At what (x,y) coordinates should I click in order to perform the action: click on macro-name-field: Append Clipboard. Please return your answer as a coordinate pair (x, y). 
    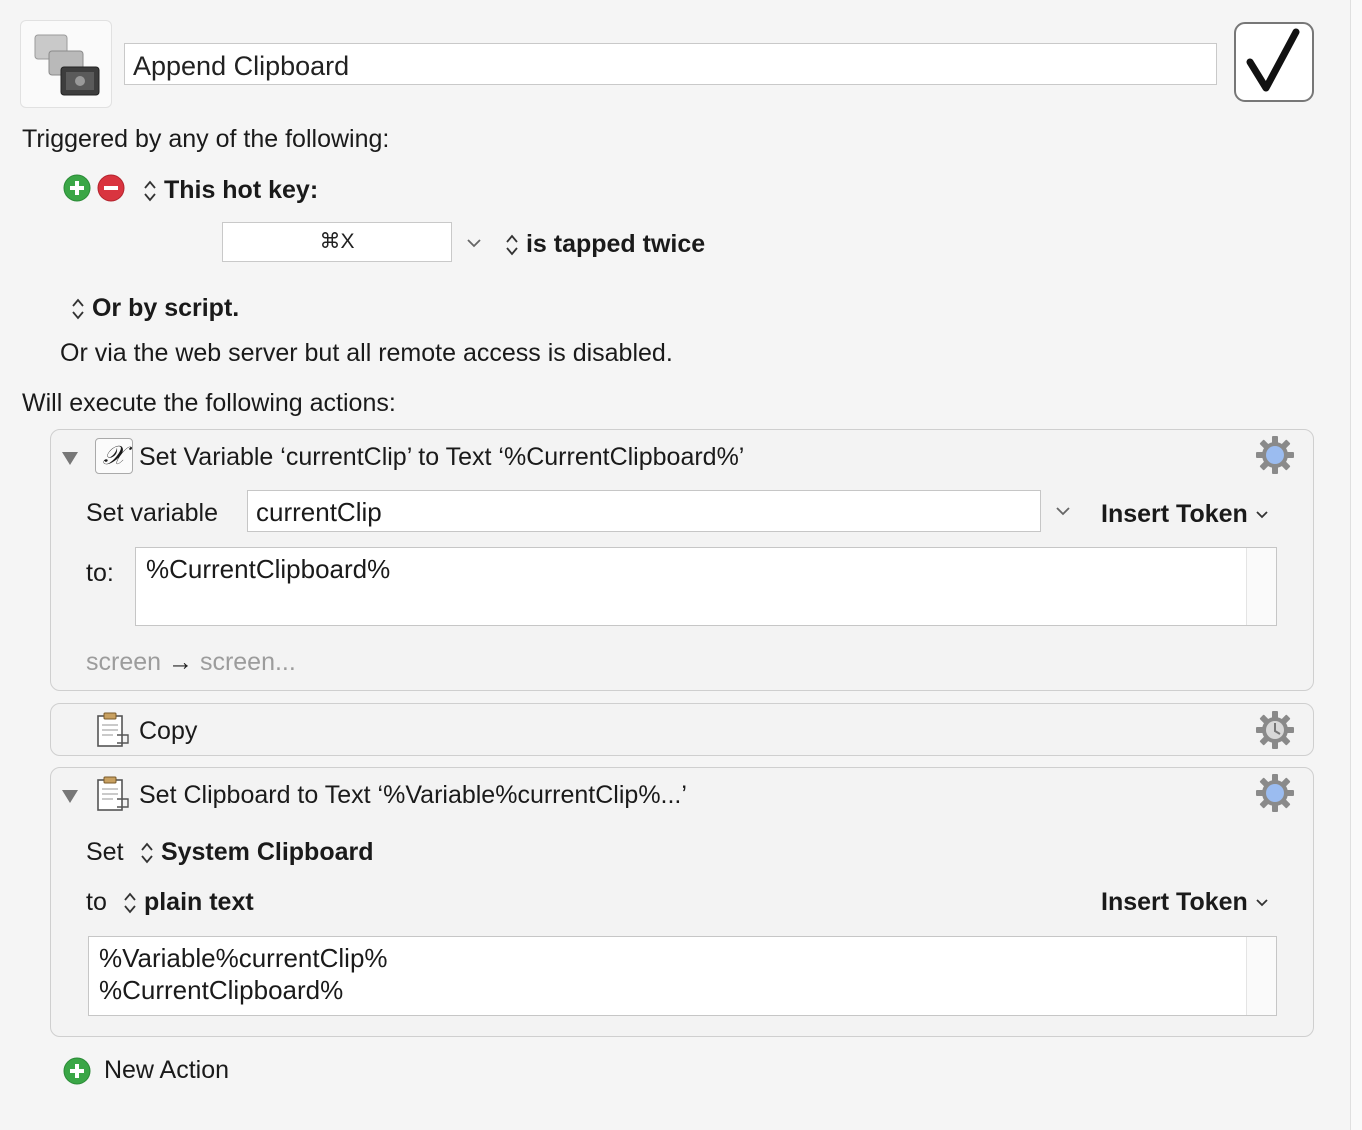
    Looking at the image, I should click on (670, 64).